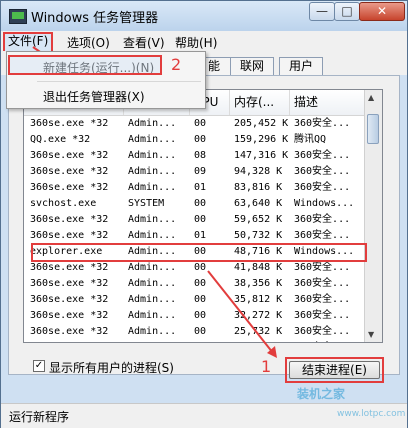 This screenshot has width=408, height=429. What do you see at coordinates (176, 64) in the screenshot?
I see `step-2-label: 2` at bounding box center [176, 64].